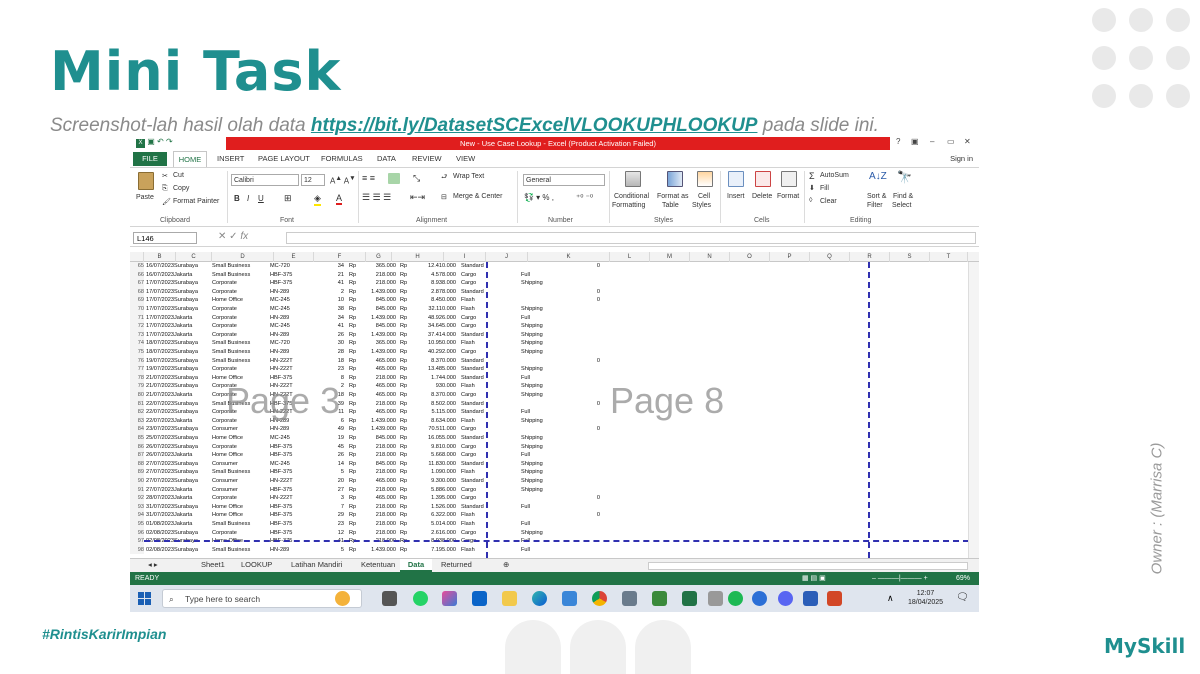  What do you see at coordinates (194, 257) in the screenshot?
I see `column-header: C` at bounding box center [194, 257].